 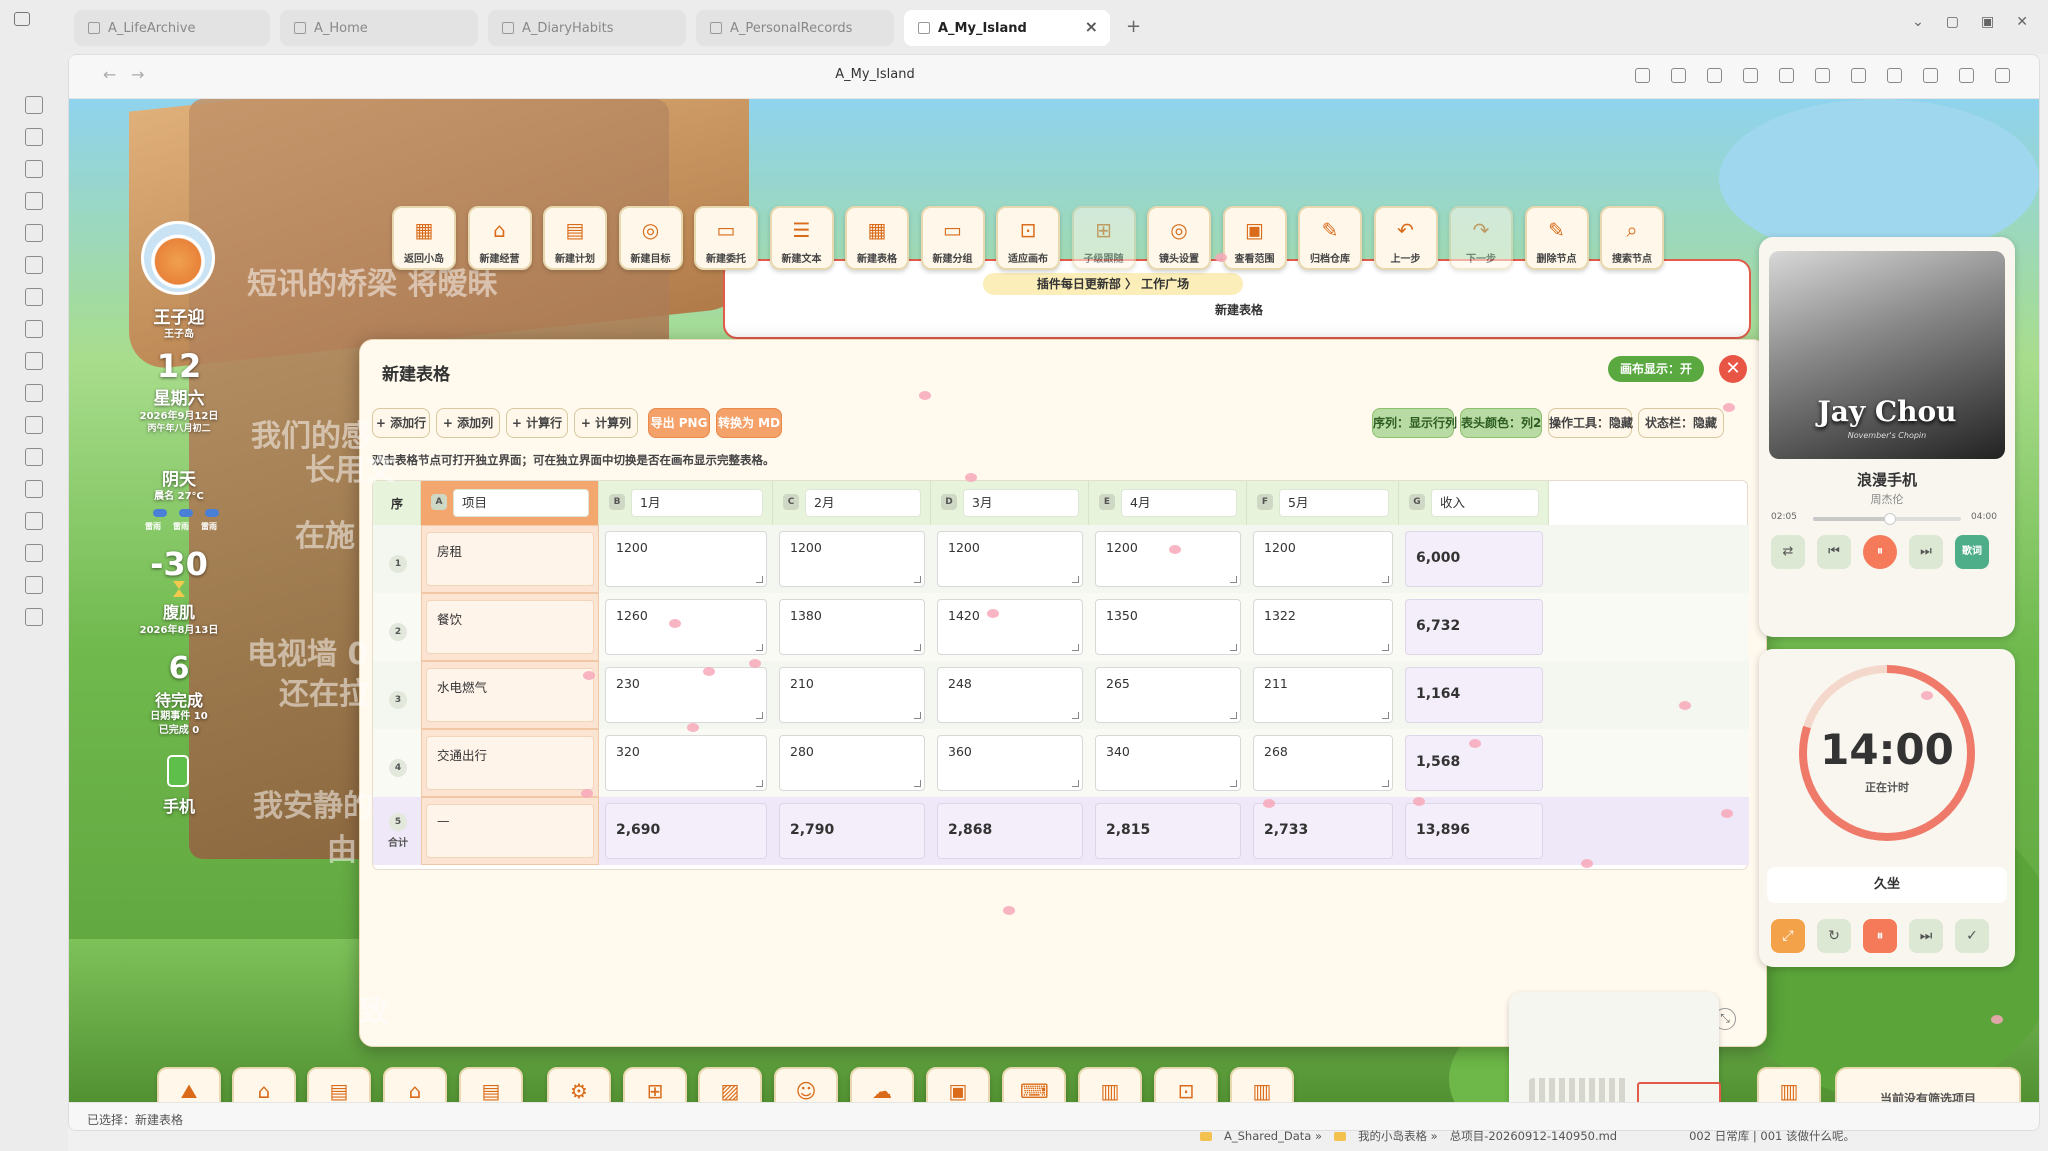 What do you see at coordinates (34, 553) in the screenshot?
I see `terminal-icon` at bounding box center [34, 553].